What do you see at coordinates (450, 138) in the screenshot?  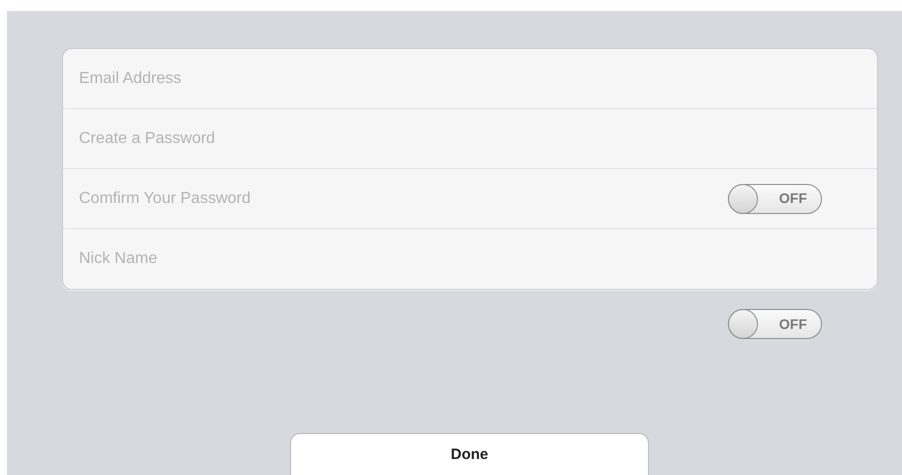 I see `input-field: Create a Password` at bounding box center [450, 138].